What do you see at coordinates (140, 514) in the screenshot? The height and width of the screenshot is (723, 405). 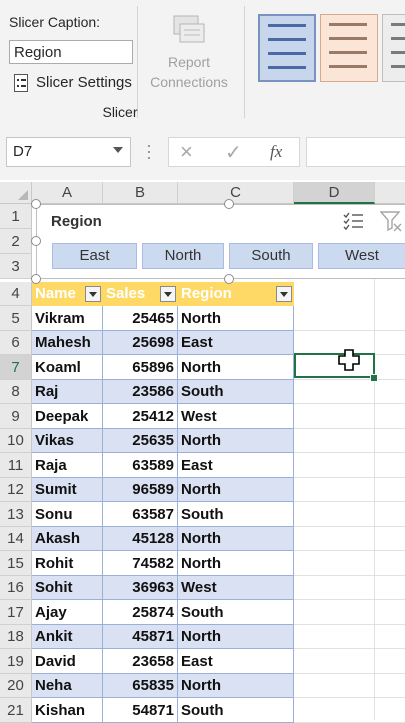 I see `cell-sales: 63587` at bounding box center [140, 514].